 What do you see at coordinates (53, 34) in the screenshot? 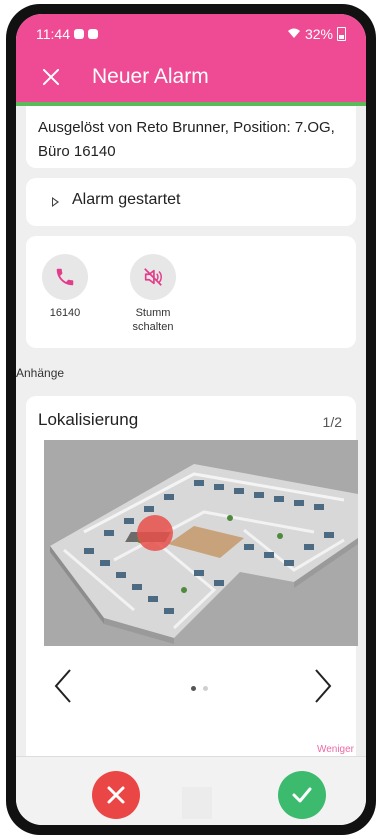
I see `status-time: 11:44` at bounding box center [53, 34].